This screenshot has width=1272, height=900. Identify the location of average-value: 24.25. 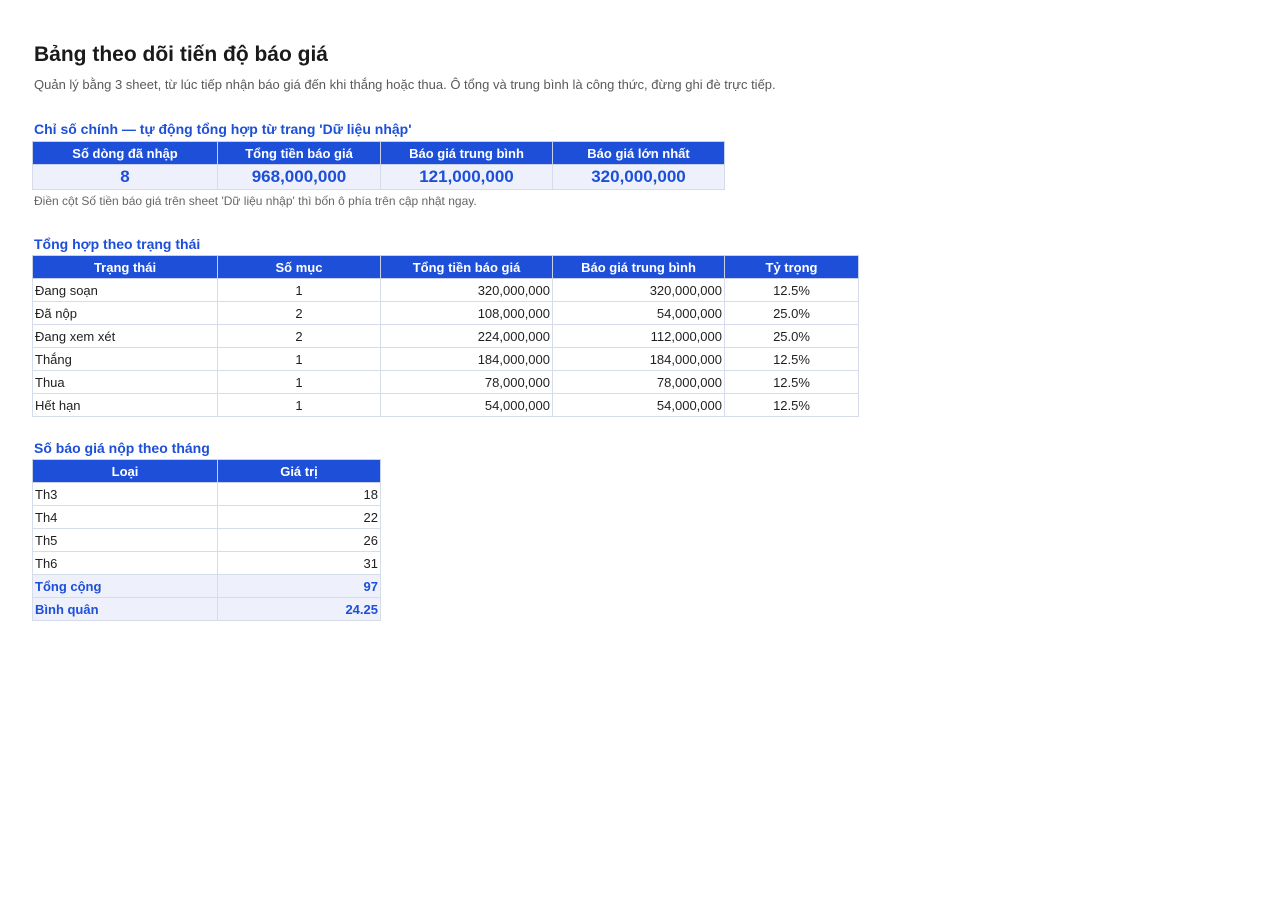
(299, 609).